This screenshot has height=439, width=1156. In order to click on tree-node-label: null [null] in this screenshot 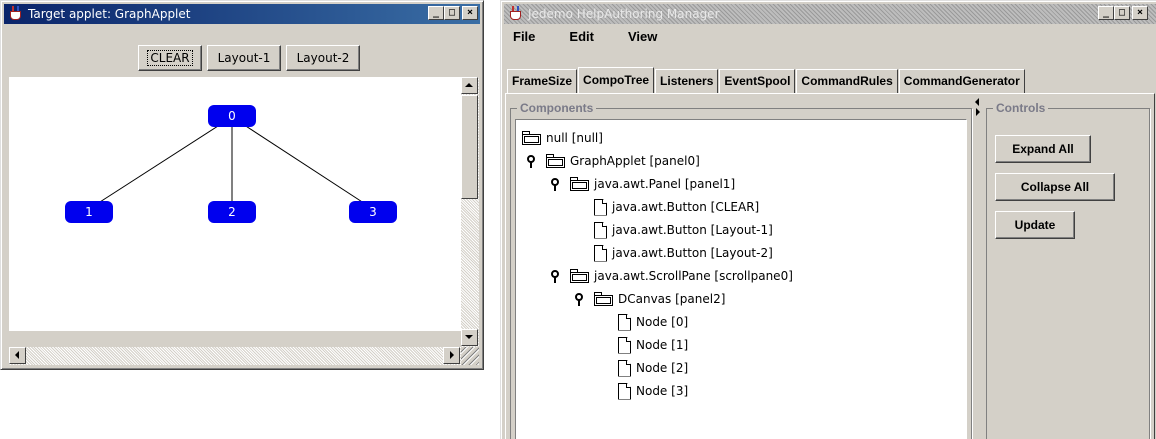, I will do `click(574, 138)`.